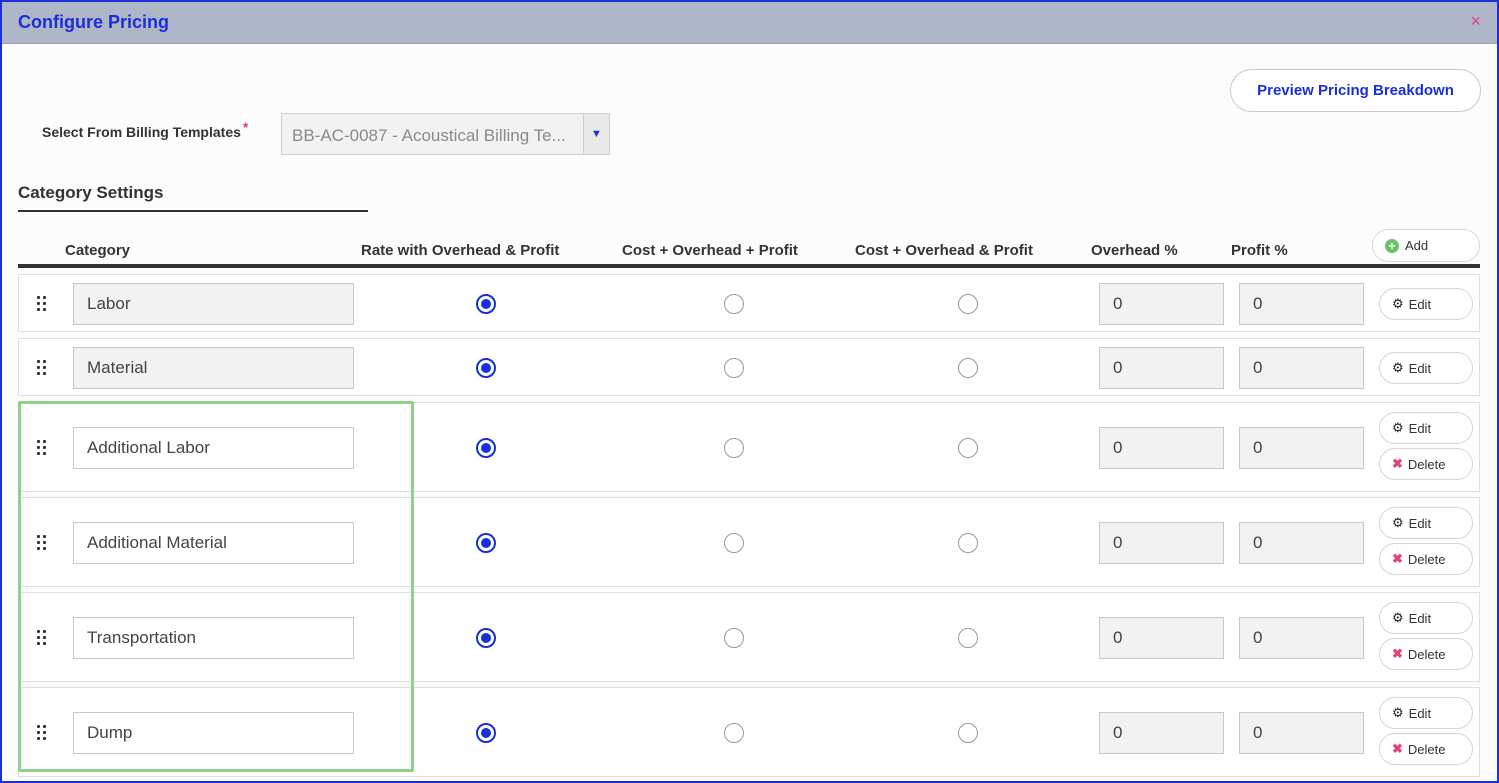  I want to click on header-divider, so click(749, 266).